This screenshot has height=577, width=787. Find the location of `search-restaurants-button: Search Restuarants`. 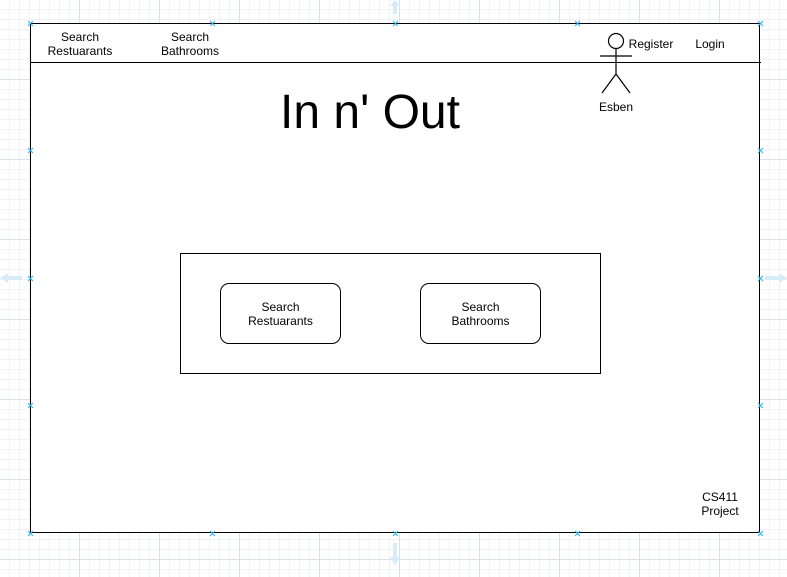

search-restaurants-button: Search Restuarants is located at coordinates (280, 313).